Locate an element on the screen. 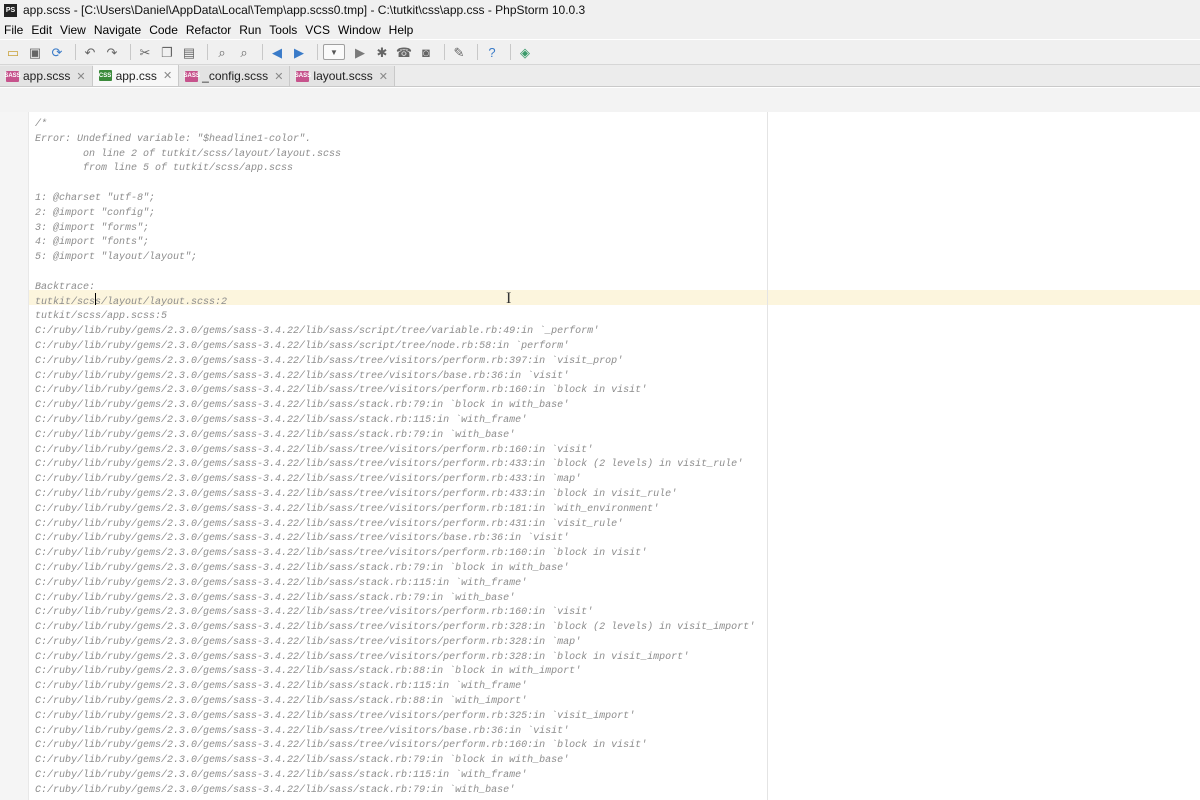  tab-label: app.css is located at coordinates (136, 75).